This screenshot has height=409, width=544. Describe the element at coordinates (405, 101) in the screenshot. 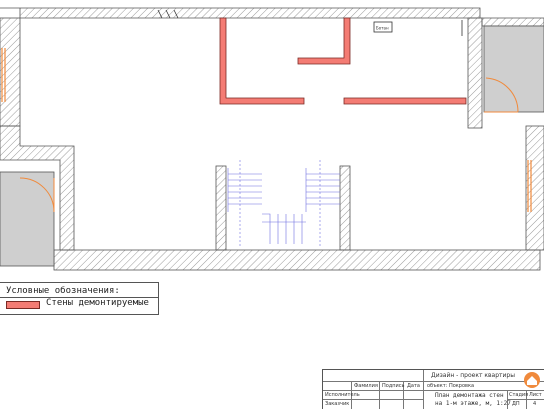

I see `demolish-wall-right` at that location.